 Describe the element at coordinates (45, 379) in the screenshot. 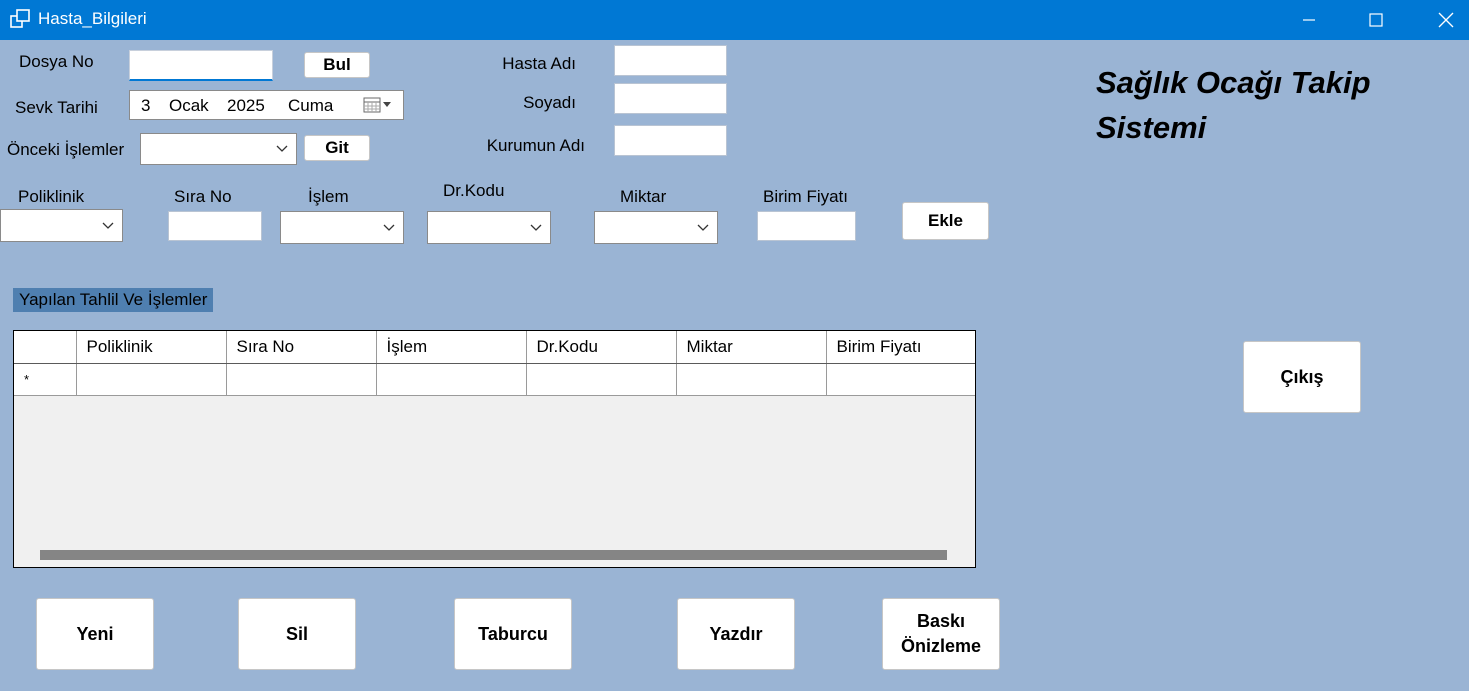

I see `new-row-marker: *` at that location.